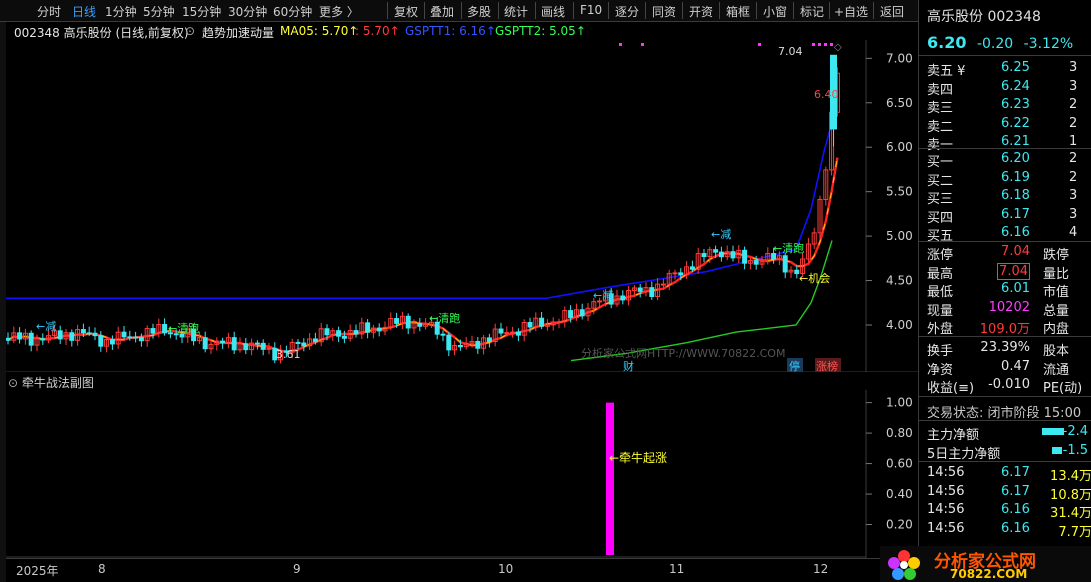 The width and height of the screenshot is (1091, 582). I want to click on bid-row: 买一 6.20 2, so click(1005, 160).